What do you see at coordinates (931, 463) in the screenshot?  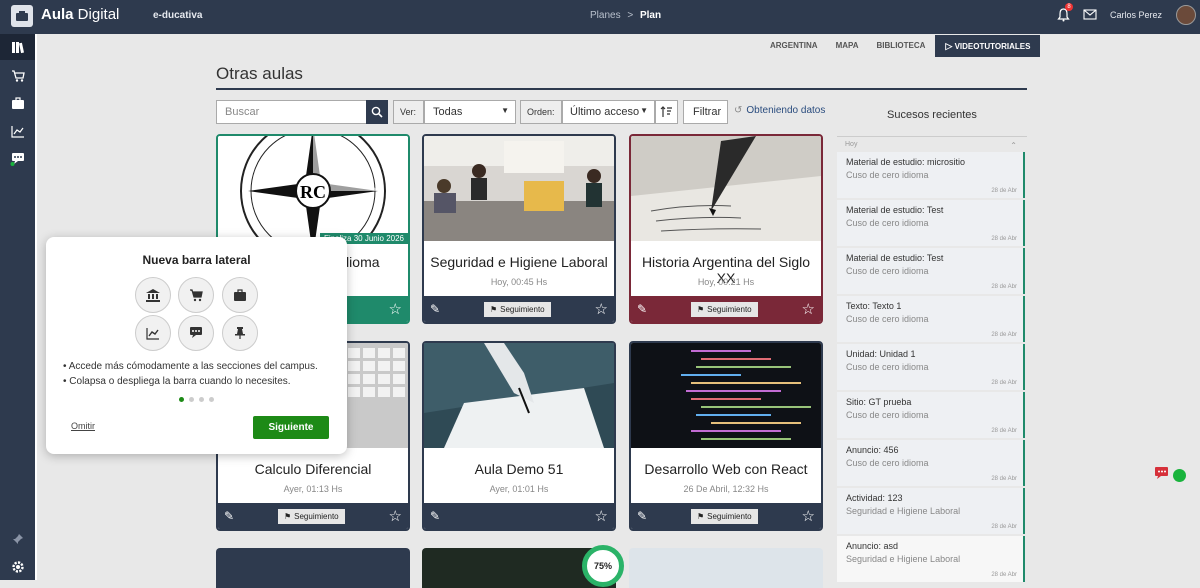 I see `recent-event-item: Anuncio: 456 Cuso de cero idioma 28 de Abr` at bounding box center [931, 463].